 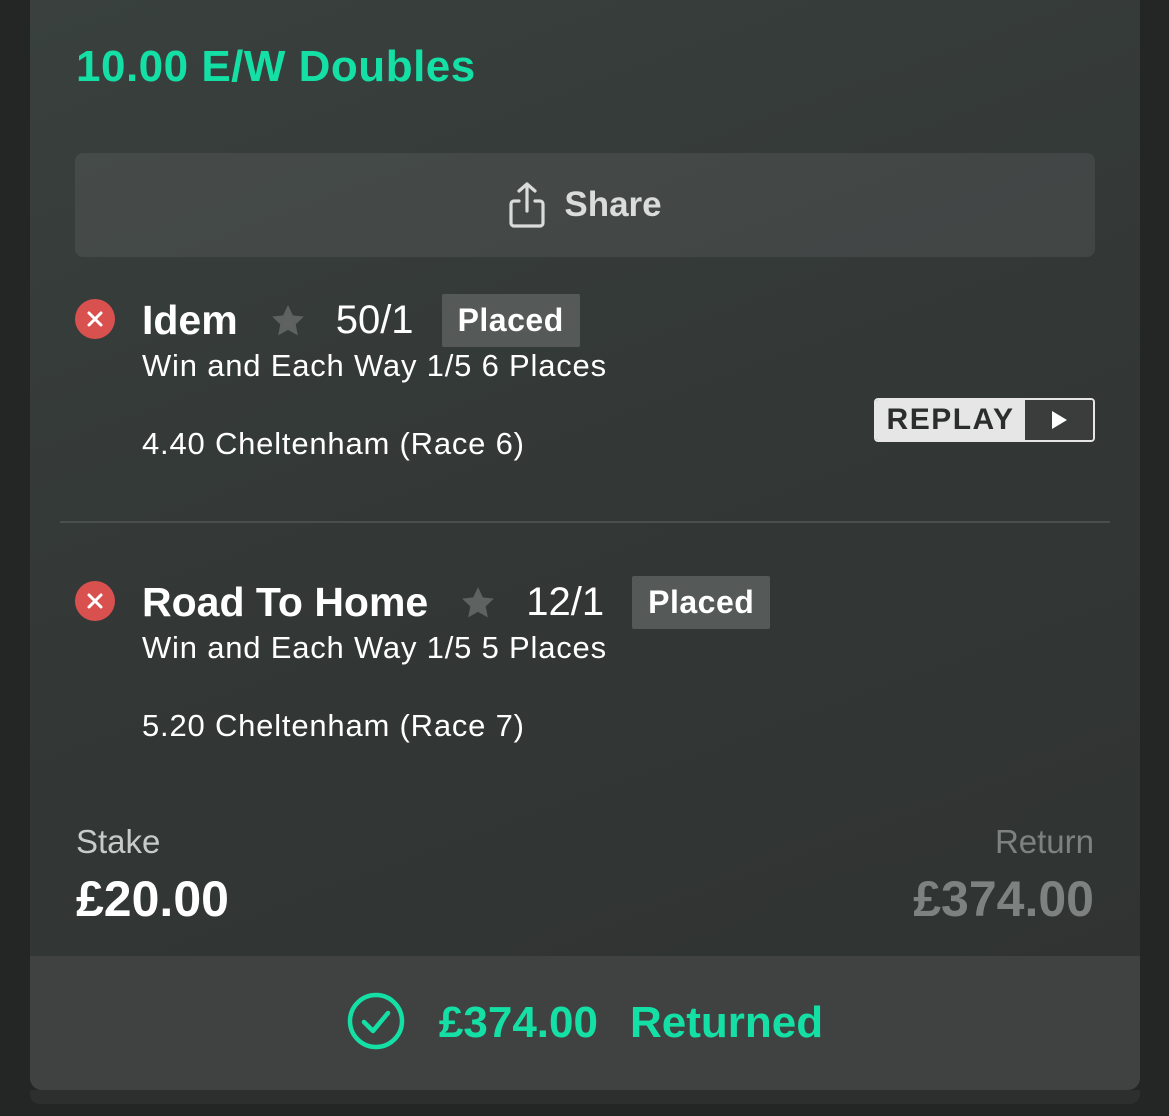 I want to click on selection-market: Win and Each Way 1/5 5 Places, so click(x=374, y=647).